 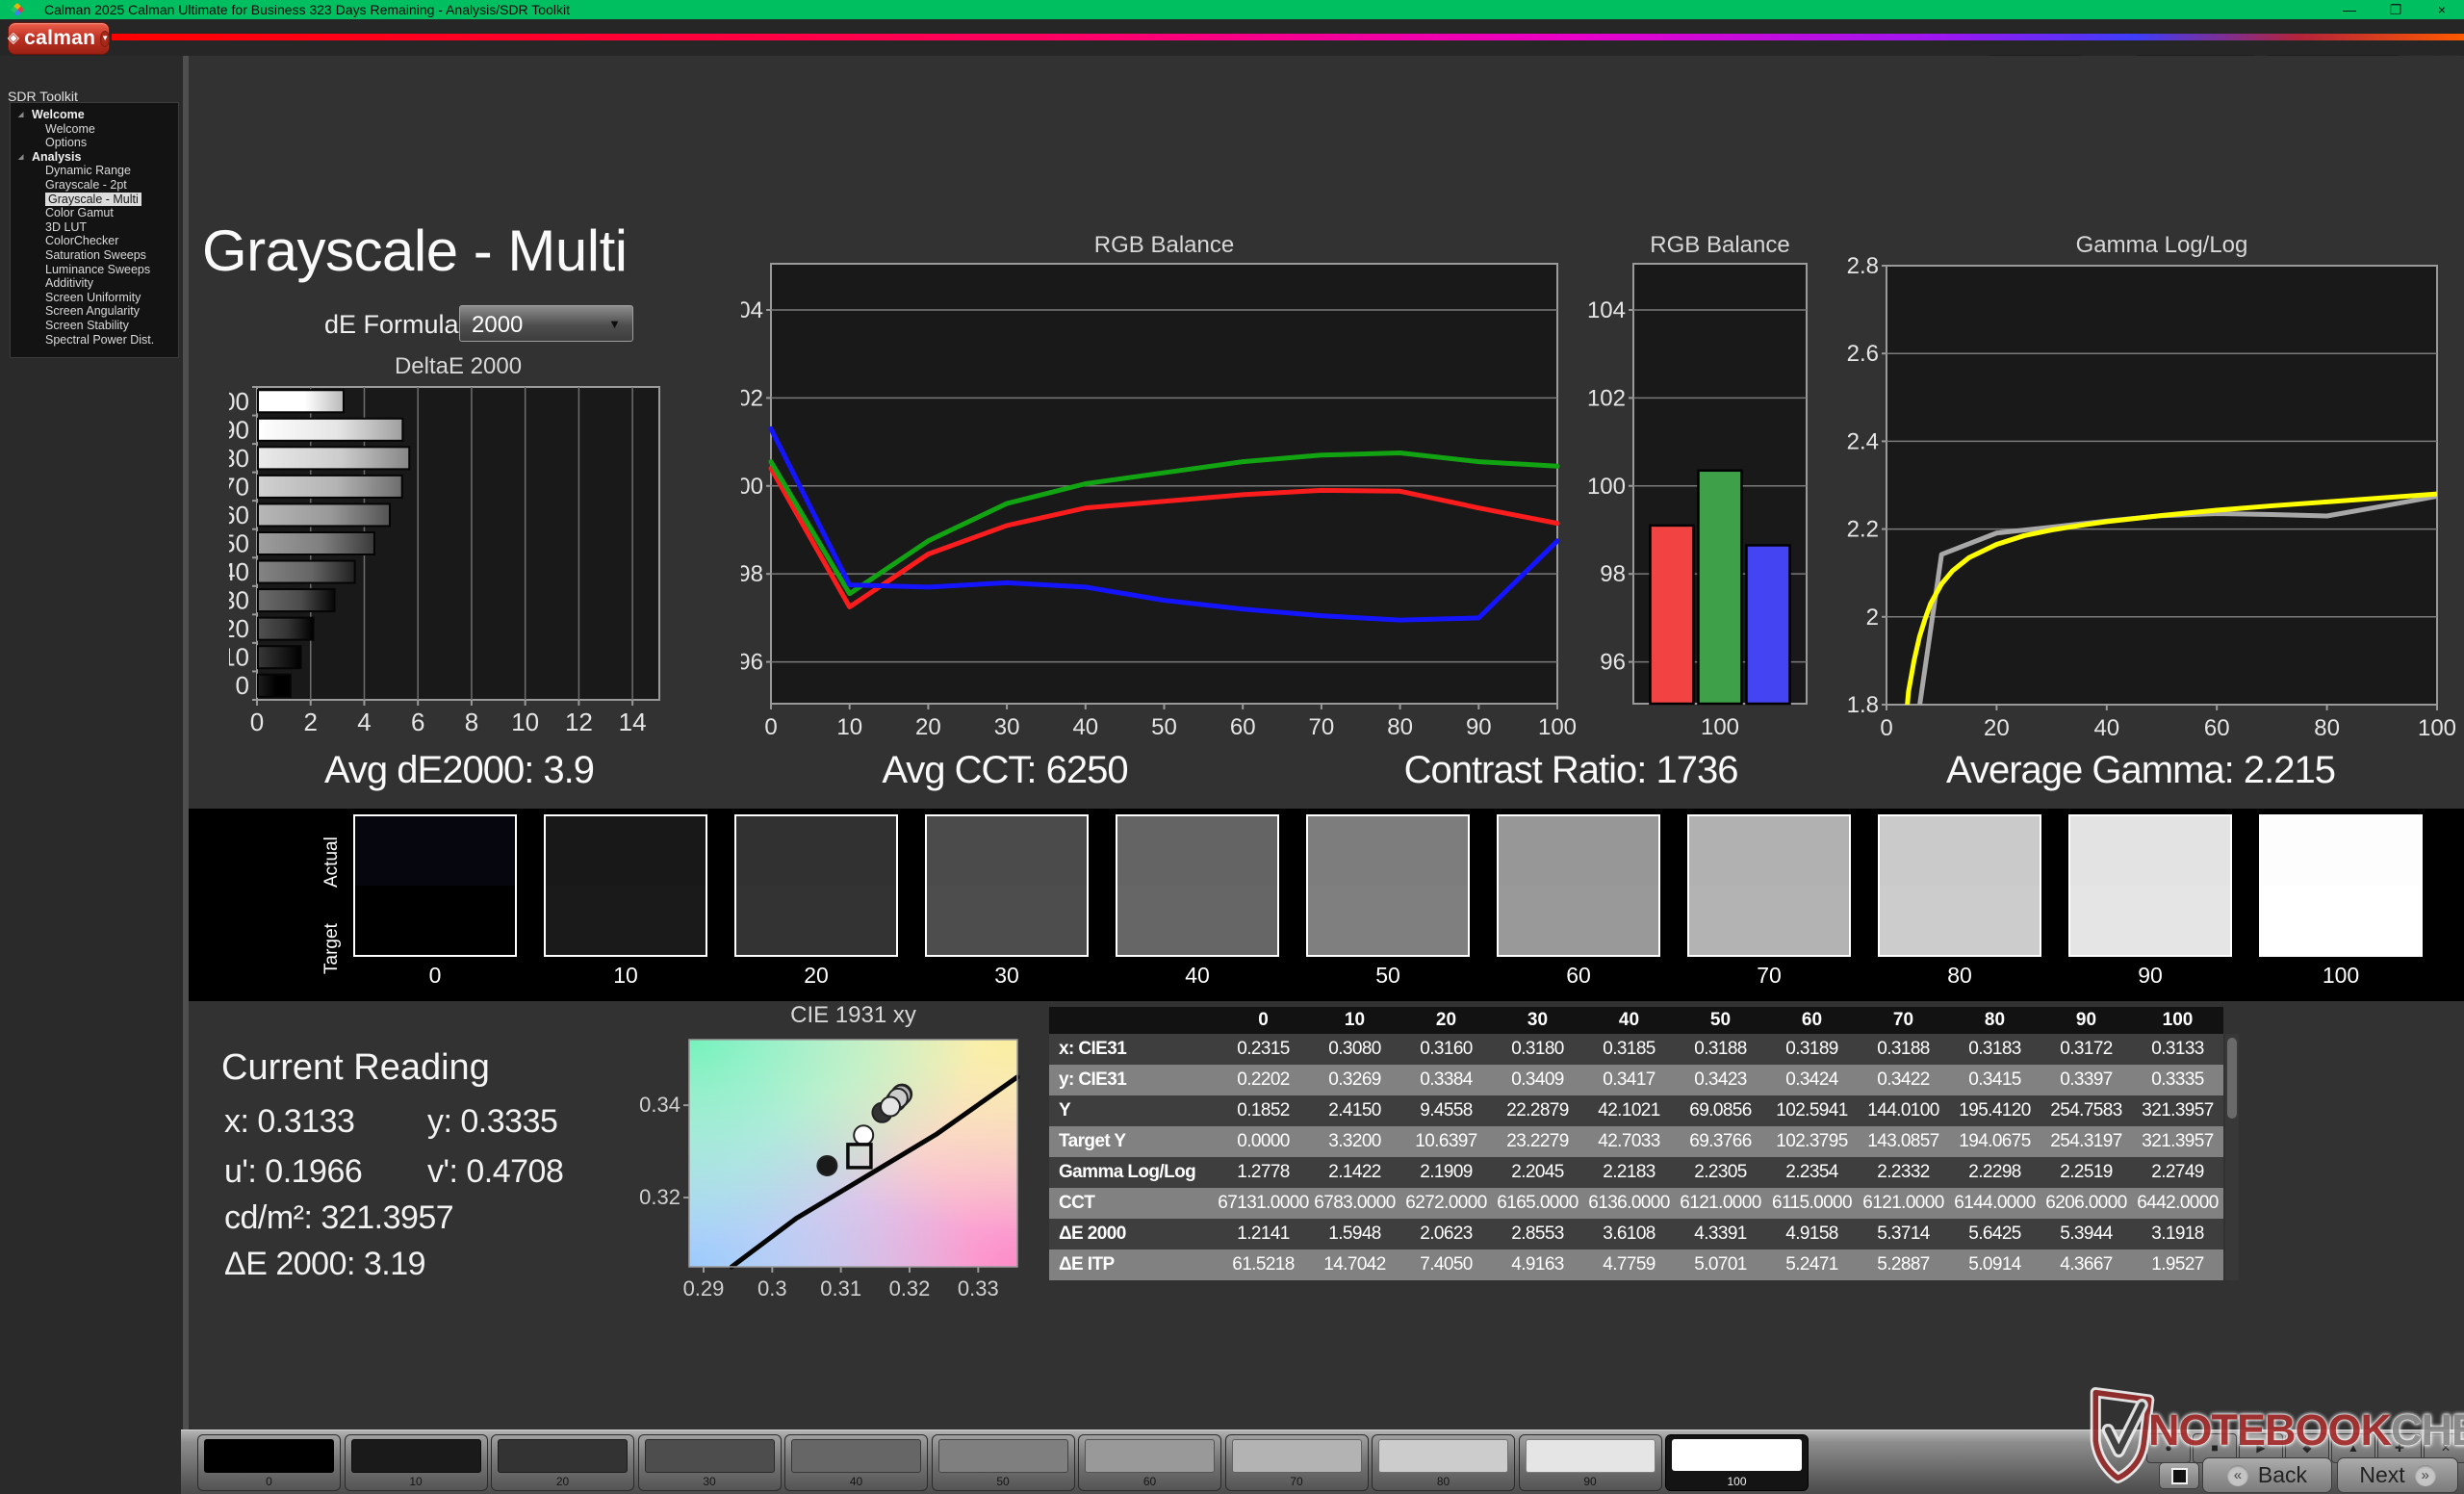 What do you see at coordinates (853, 1015) in the screenshot?
I see `svg-text: CIE 1931 xy` at bounding box center [853, 1015].